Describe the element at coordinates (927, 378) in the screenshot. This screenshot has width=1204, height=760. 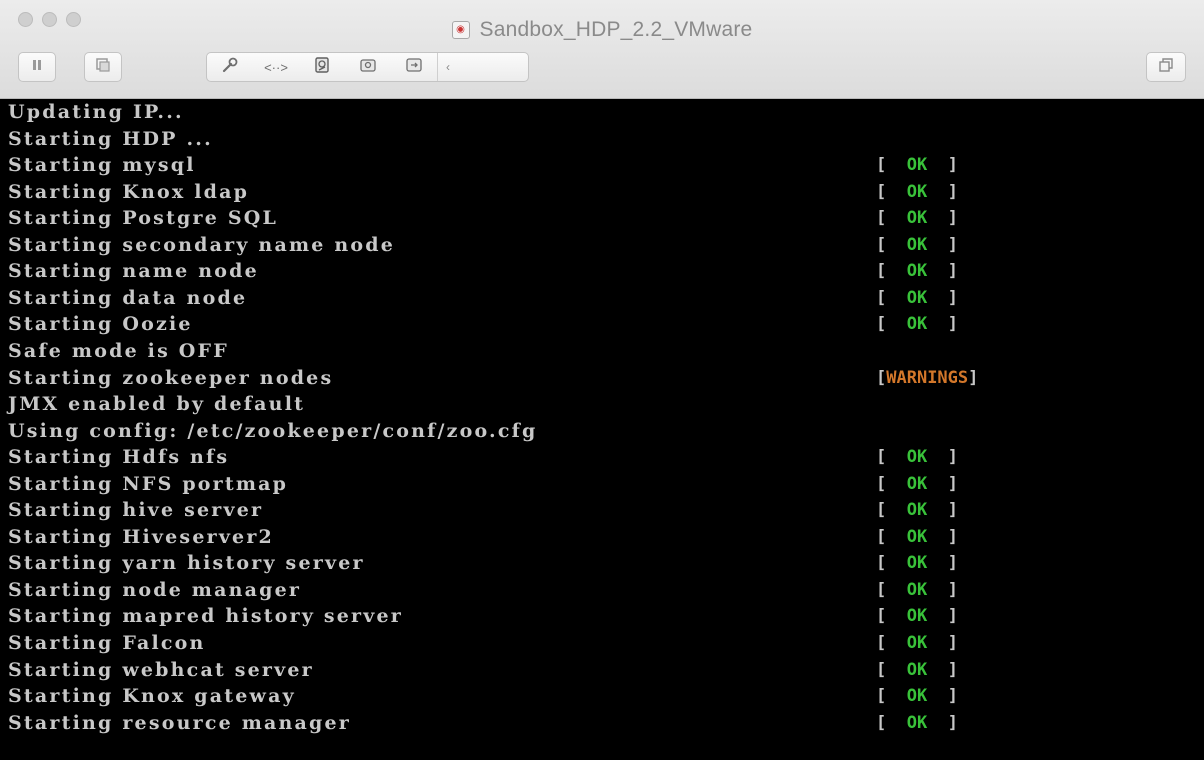
I see `status-warnings: [WARNINGS]` at that location.